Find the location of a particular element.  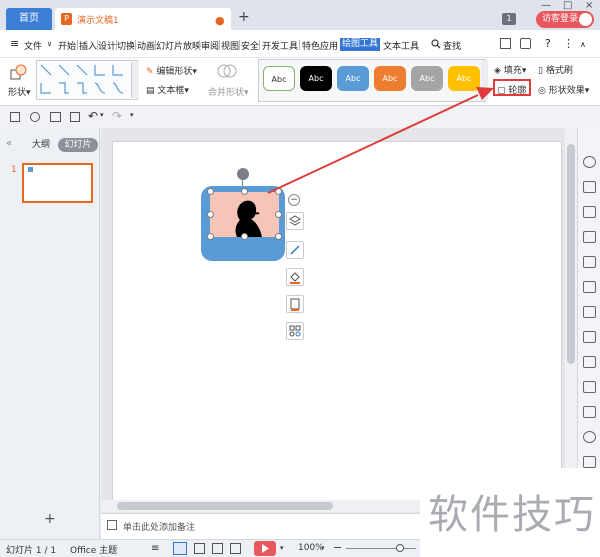

slide-count: 幻灯片 1 / 1 is located at coordinates (31, 551).